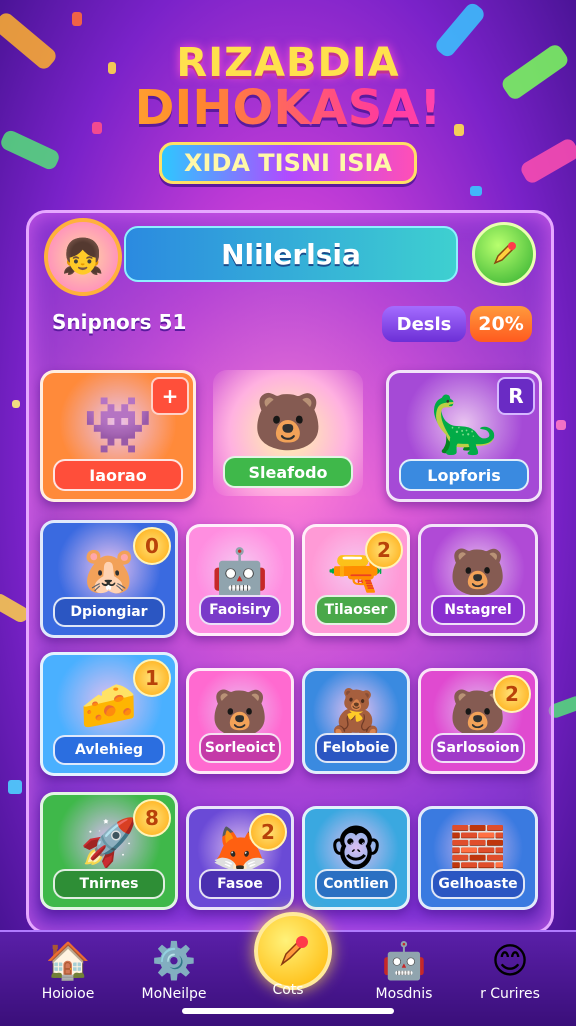 This screenshot has width=576, height=1026. Describe the element at coordinates (118, 475) in the screenshot. I see `game-card-label: Iaorao` at that location.